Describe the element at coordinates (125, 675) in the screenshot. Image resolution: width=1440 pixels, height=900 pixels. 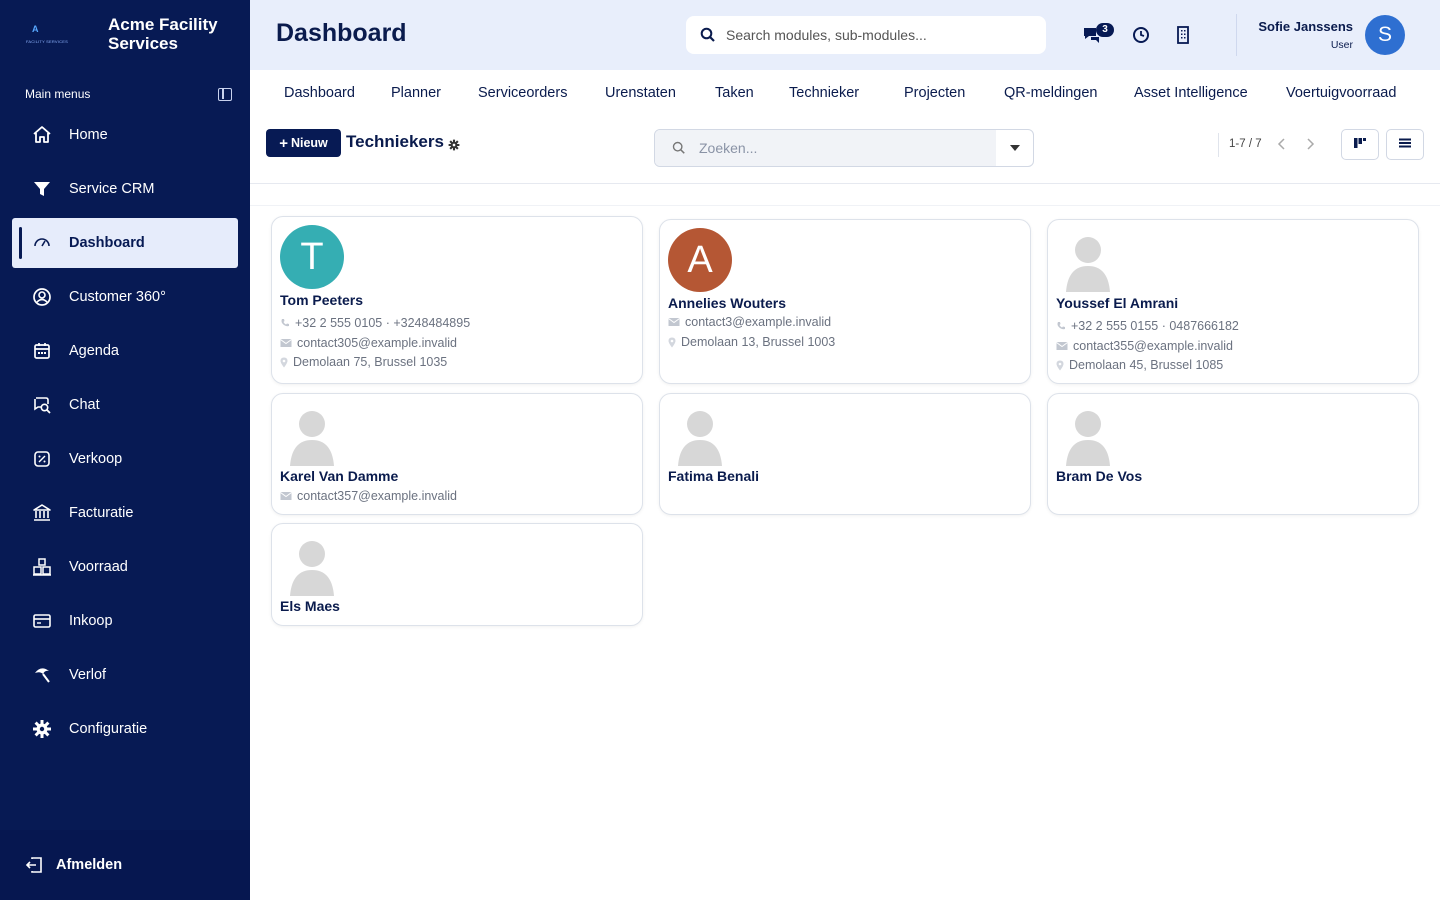
I see `sidebar-item-verlof: Verlof` at that location.